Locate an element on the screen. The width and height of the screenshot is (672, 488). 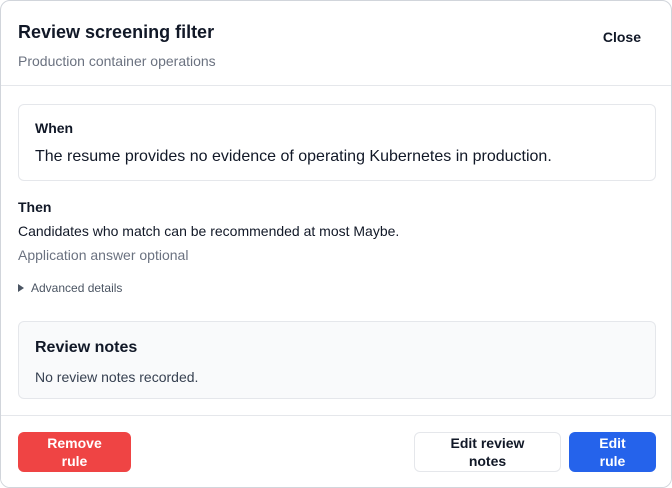
edit-rule-button: Edit rule is located at coordinates (612, 452).